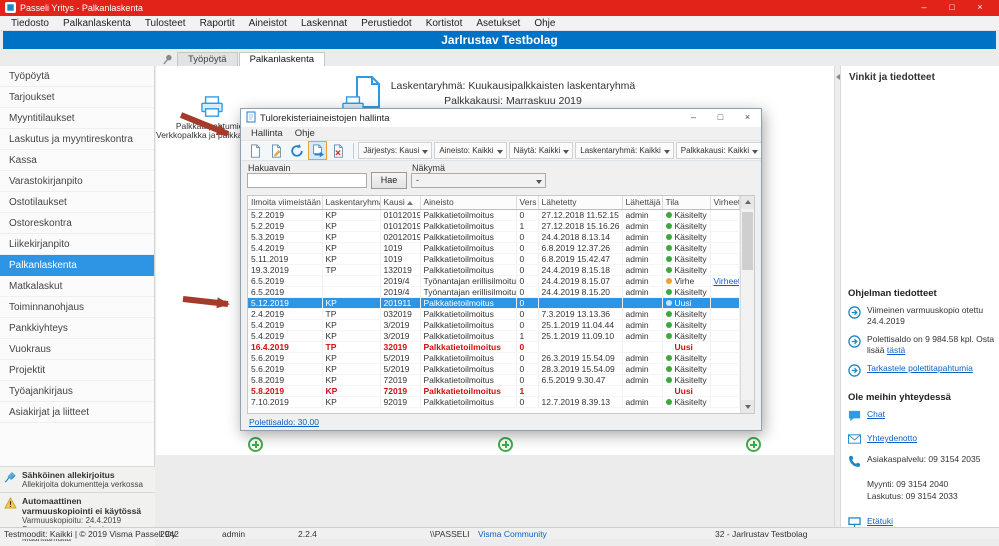 The height and width of the screenshot is (546, 999). Describe the element at coordinates (725, 203) in the screenshot. I see `column-header: Virheet` at that location.